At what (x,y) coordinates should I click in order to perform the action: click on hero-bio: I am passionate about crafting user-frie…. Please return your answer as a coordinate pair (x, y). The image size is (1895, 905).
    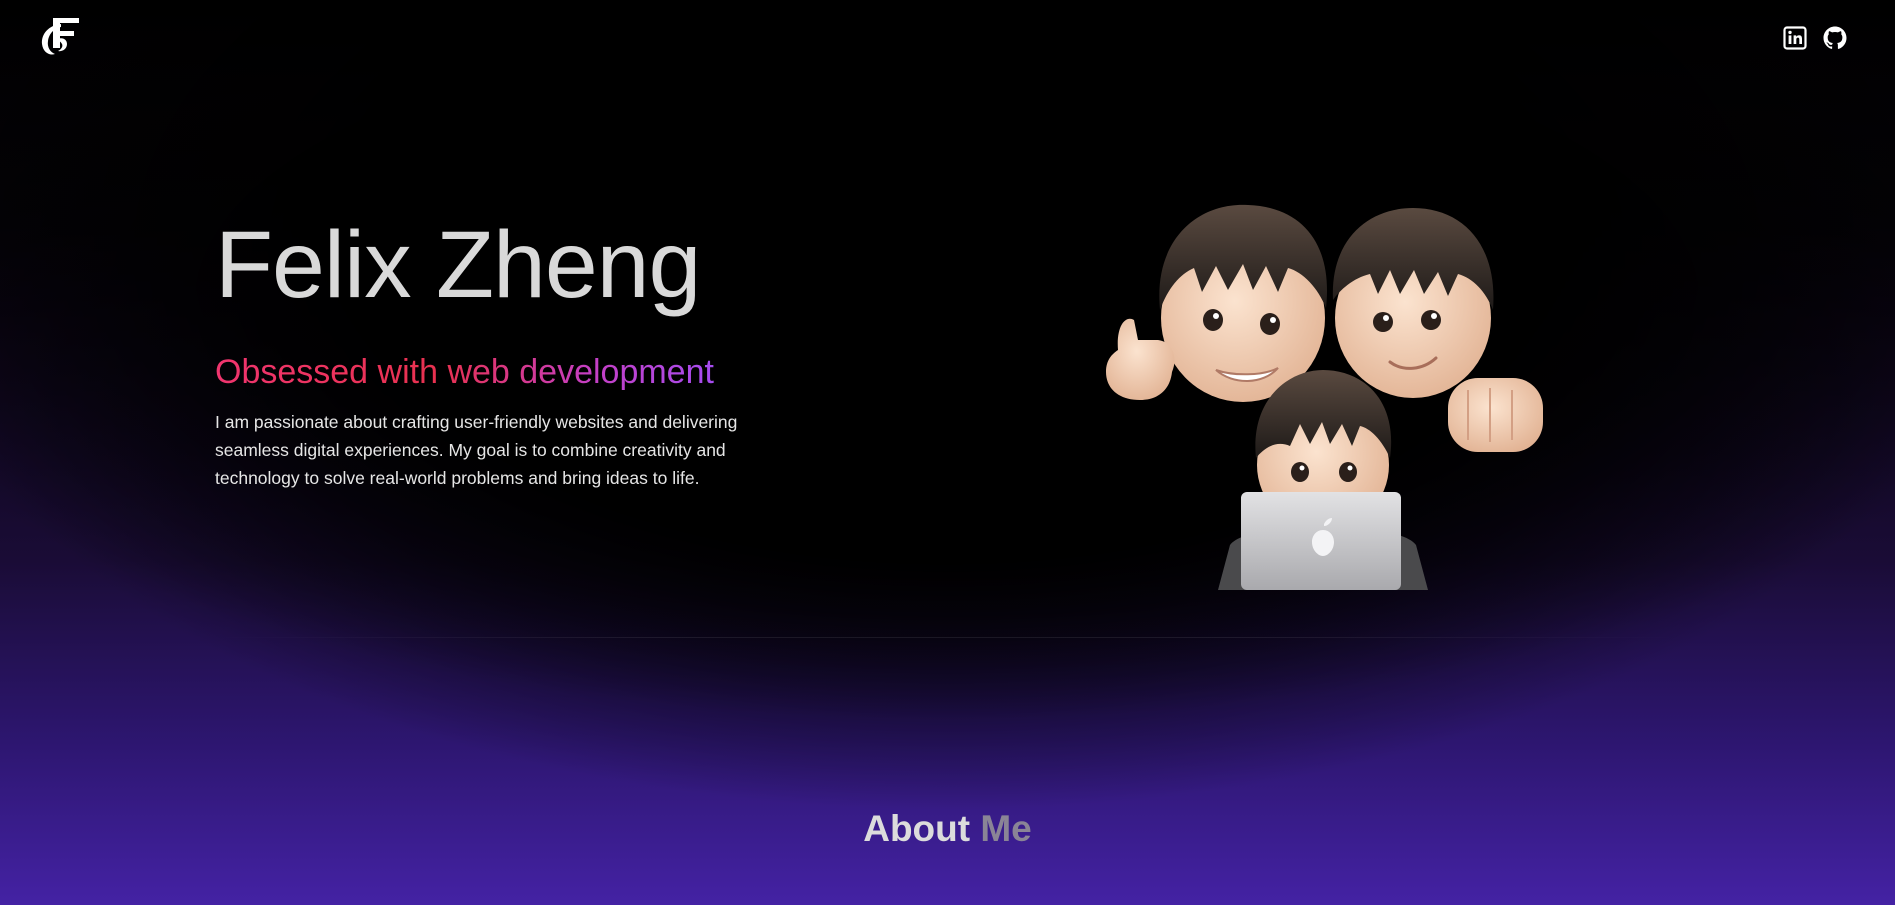
    Looking at the image, I should click on (476, 450).